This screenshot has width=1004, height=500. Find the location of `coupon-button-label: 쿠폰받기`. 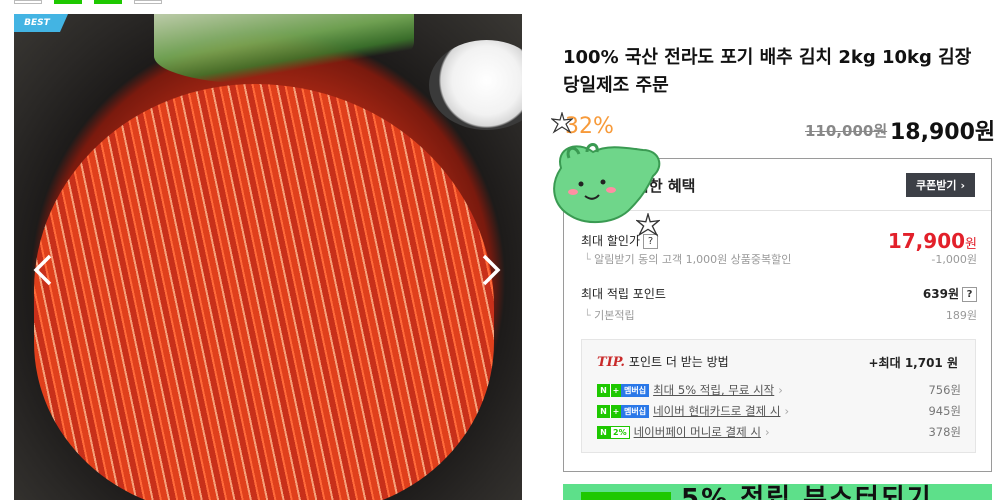

coupon-button-label: 쿠폰받기 is located at coordinates (936, 185).